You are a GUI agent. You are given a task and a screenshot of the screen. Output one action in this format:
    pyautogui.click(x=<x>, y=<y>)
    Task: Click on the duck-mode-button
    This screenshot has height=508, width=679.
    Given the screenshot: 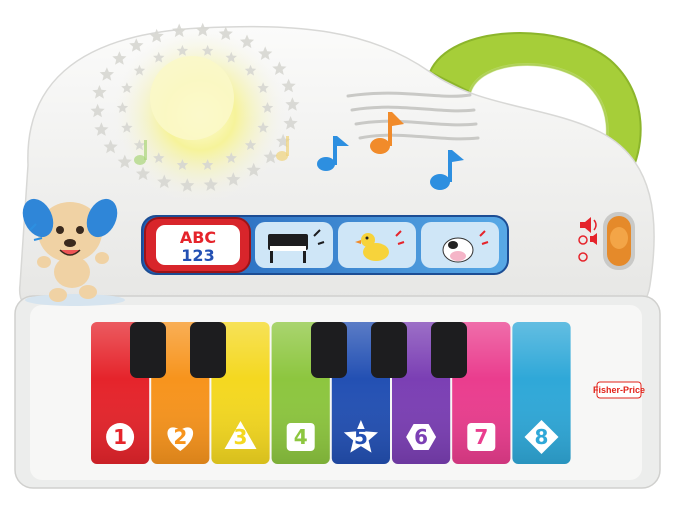 What is the action you would take?
    pyautogui.click(x=377, y=245)
    